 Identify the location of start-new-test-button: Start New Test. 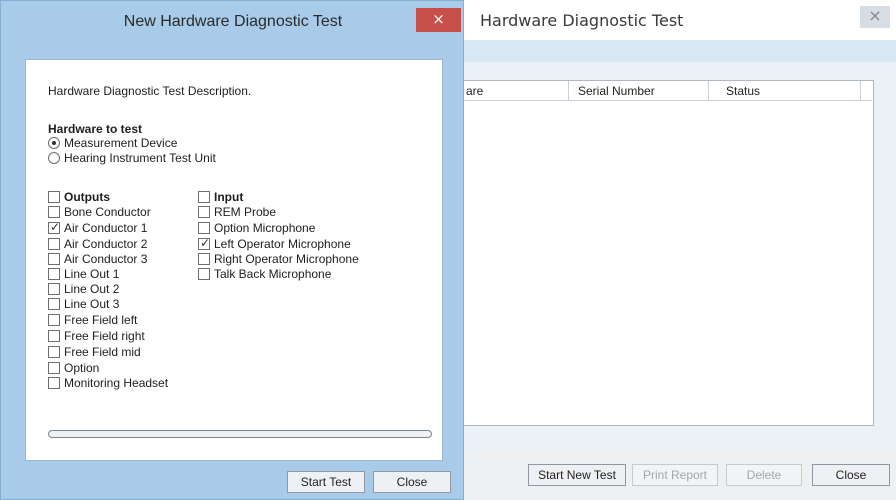
(577, 475).